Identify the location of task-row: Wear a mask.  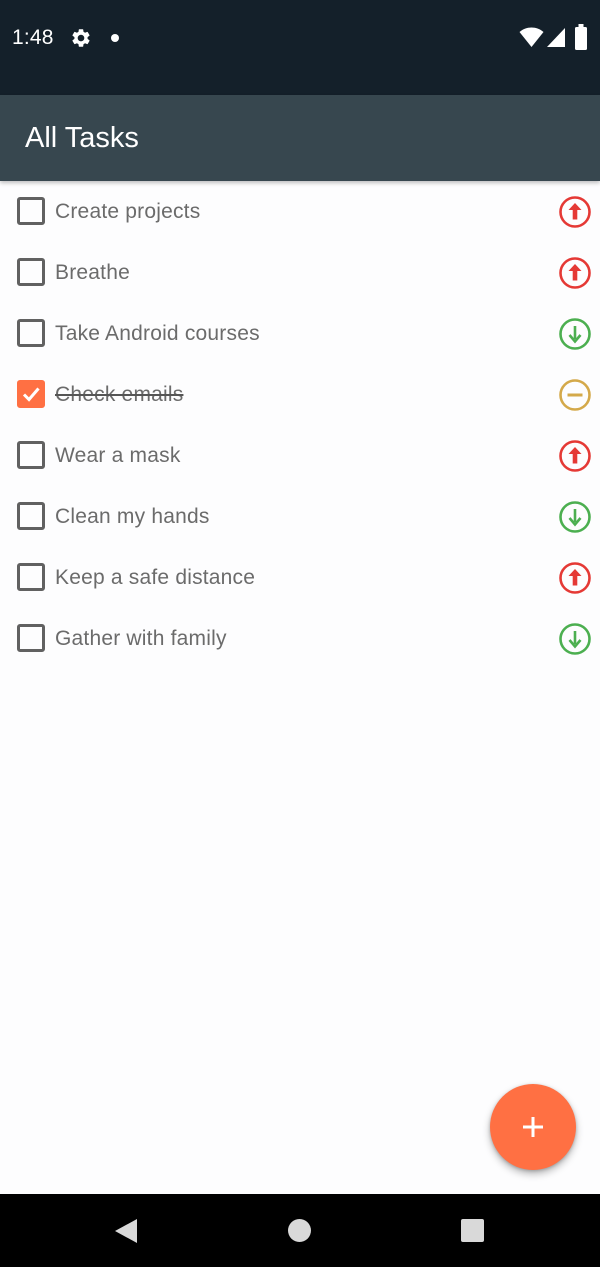
(300, 455).